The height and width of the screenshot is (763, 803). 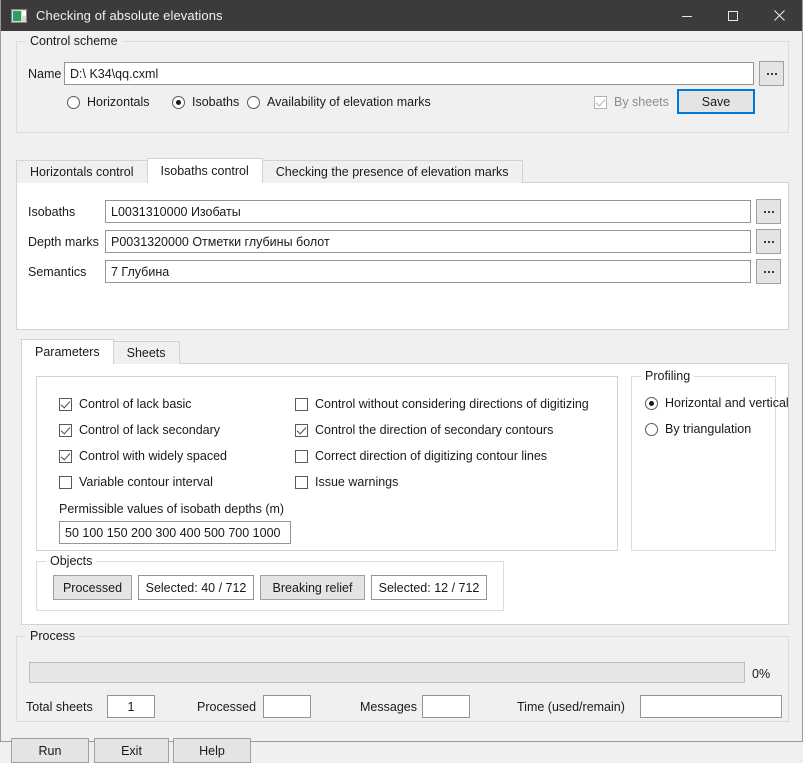 What do you see at coordinates (59, 707) in the screenshot?
I see `total-sheets-label: Total sheets` at bounding box center [59, 707].